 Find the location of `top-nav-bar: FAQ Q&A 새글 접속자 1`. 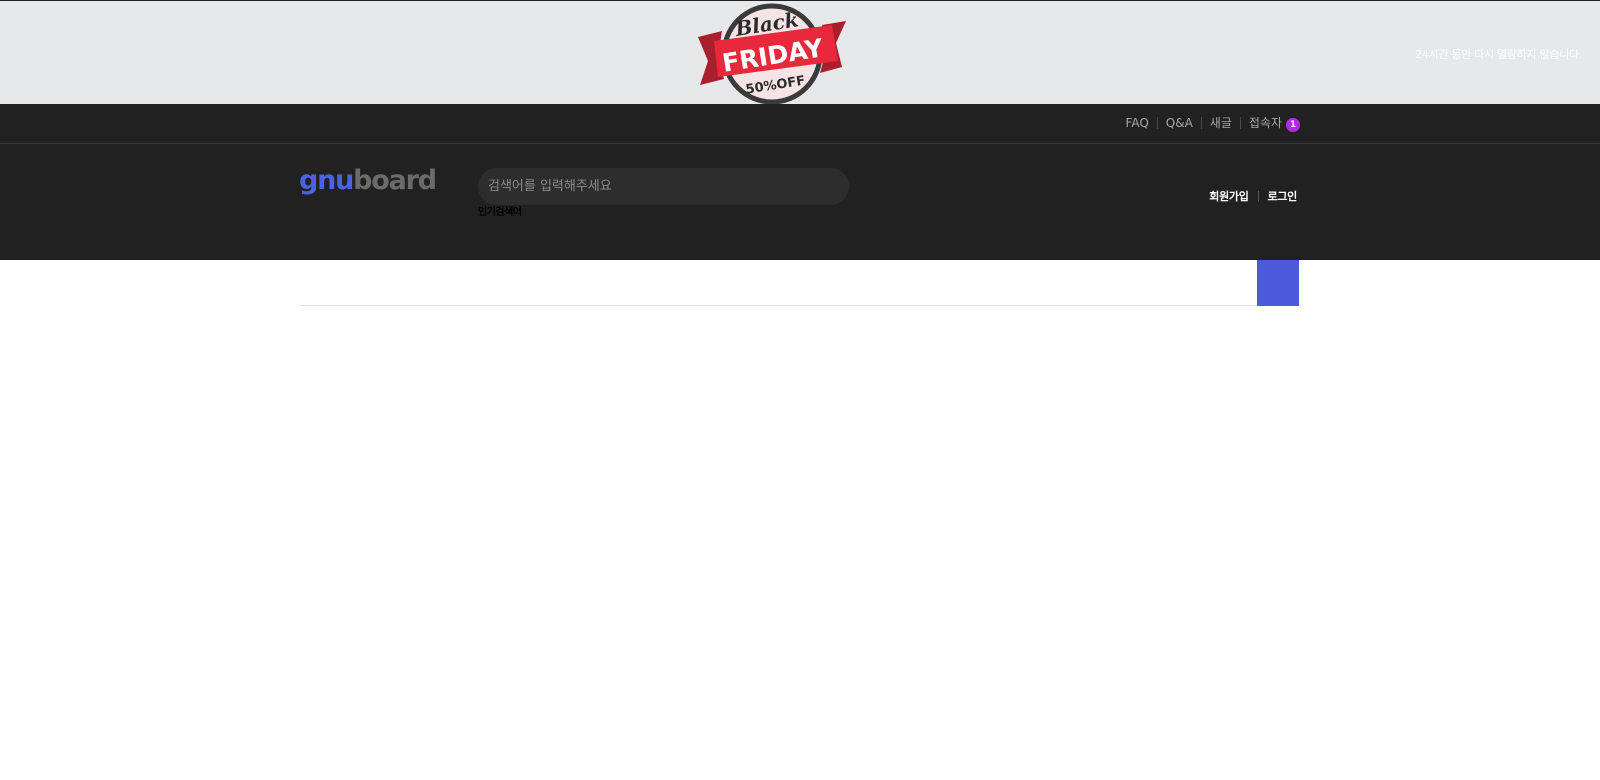

top-nav-bar: FAQ Q&A 새글 접속자 1 is located at coordinates (800, 124).